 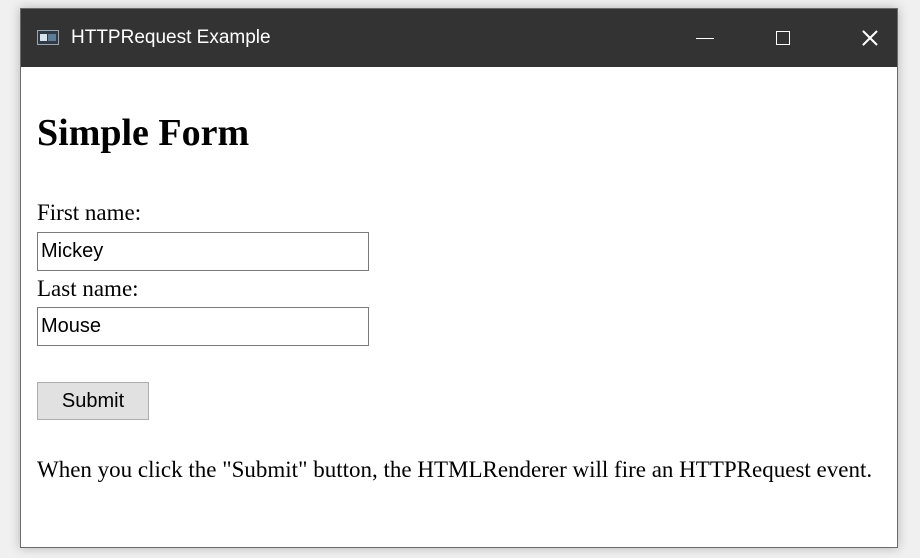 I want to click on minimize-button, so click(x=705, y=38).